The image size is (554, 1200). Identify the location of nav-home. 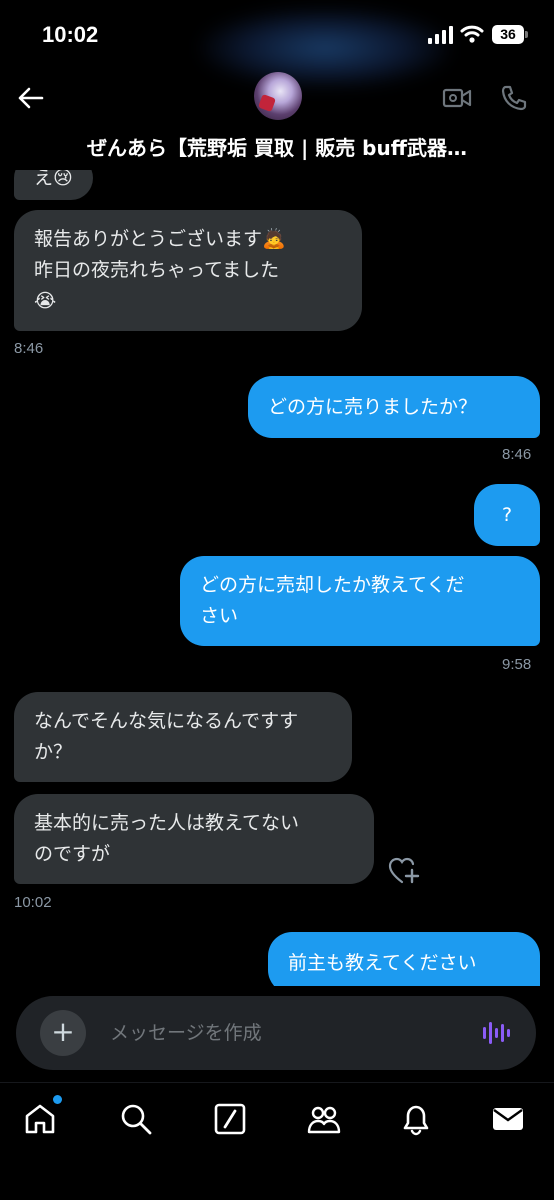
(40, 1119).